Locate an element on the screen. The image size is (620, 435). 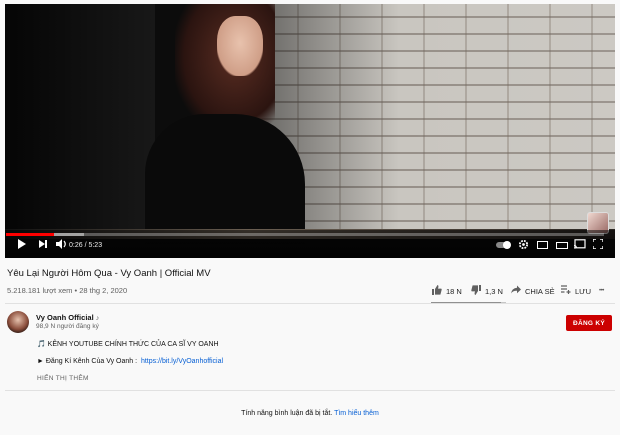
thumbs-up-icon is located at coordinates (437, 291).